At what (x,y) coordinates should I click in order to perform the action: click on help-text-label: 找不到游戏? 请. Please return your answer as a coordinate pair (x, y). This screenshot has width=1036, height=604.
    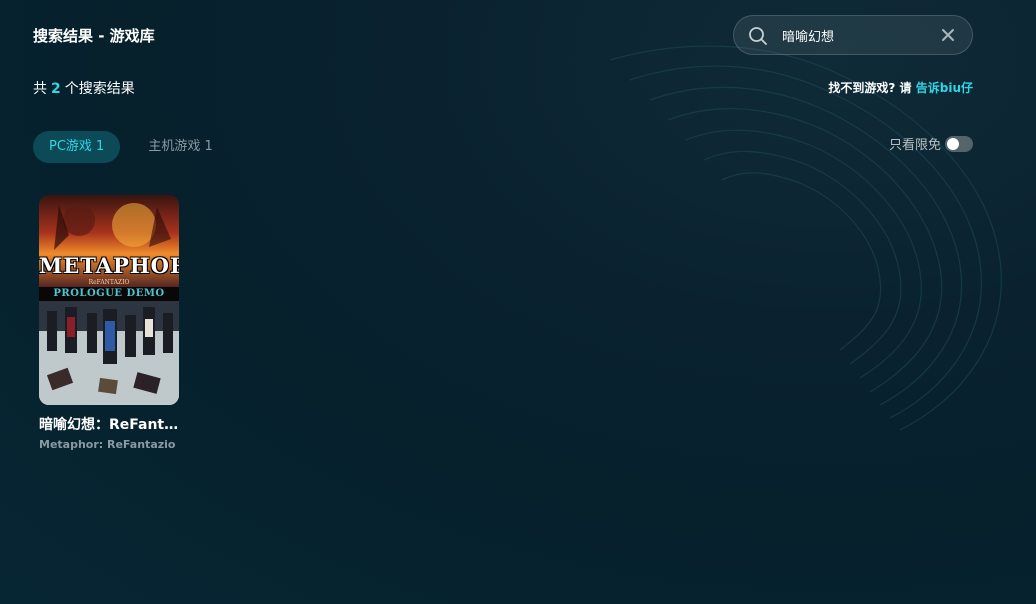
    Looking at the image, I should click on (872, 88).